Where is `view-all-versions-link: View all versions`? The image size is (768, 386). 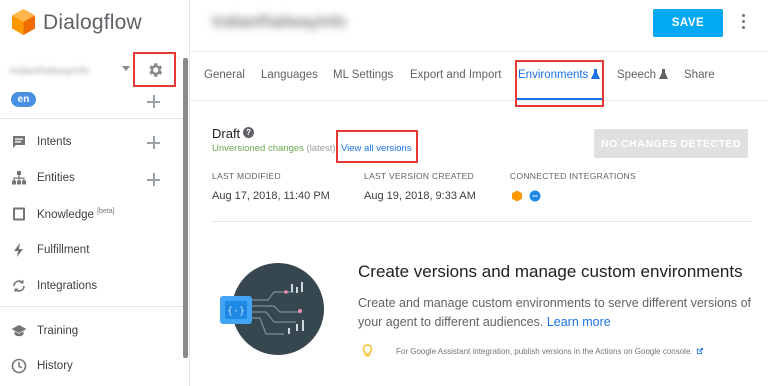
view-all-versions-link: View all versions is located at coordinates (376, 148).